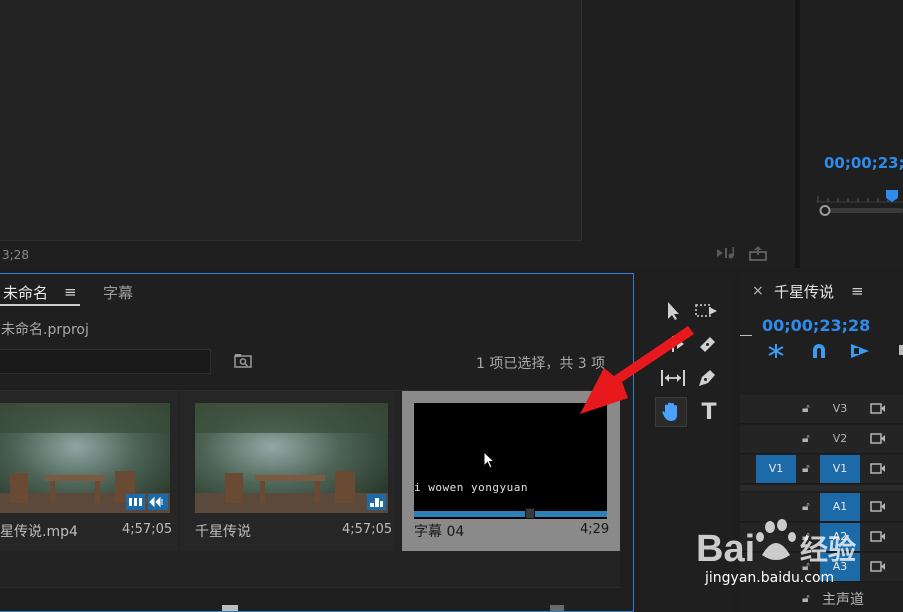 The height and width of the screenshot is (612, 903). Describe the element at coordinates (471, 487) in the screenshot. I see `caption-preview-text: i wowen yongyuan` at that location.